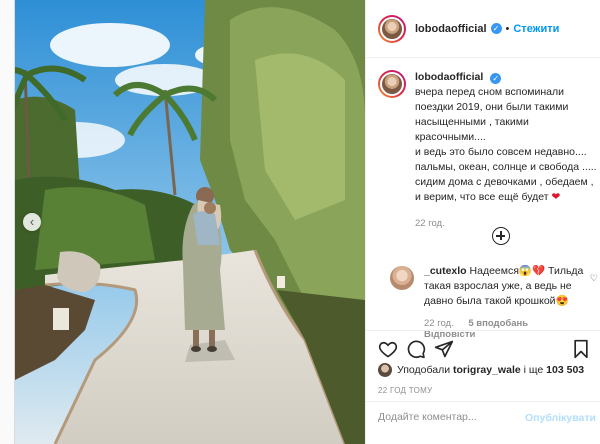 The image size is (600, 444). What do you see at coordinates (449, 77) in the screenshot?
I see `caption-username: lobodaofficial` at bounding box center [449, 77].